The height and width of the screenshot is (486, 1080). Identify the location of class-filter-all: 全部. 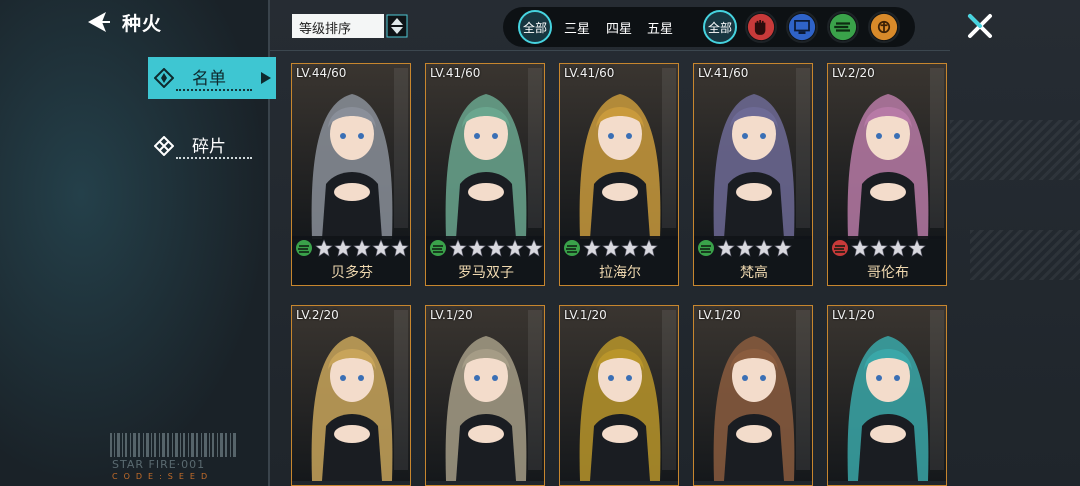
(720, 27).